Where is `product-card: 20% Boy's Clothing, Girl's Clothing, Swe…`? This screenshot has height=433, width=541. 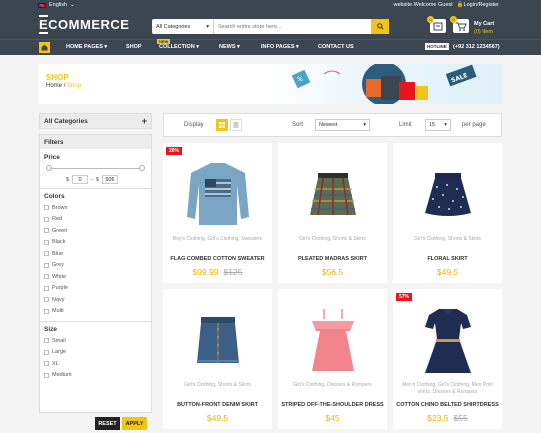 product-card: 20% Boy's Clothing, Girl's Clothing, Swe… is located at coordinates (217, 213).